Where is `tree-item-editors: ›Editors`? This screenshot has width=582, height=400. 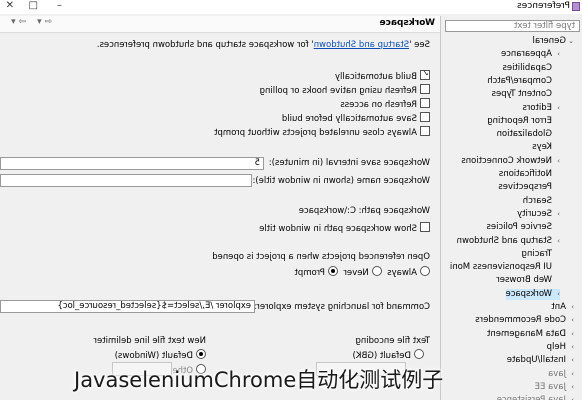
tree-item-editors: ›Editors is located at coordinates (541, 108).